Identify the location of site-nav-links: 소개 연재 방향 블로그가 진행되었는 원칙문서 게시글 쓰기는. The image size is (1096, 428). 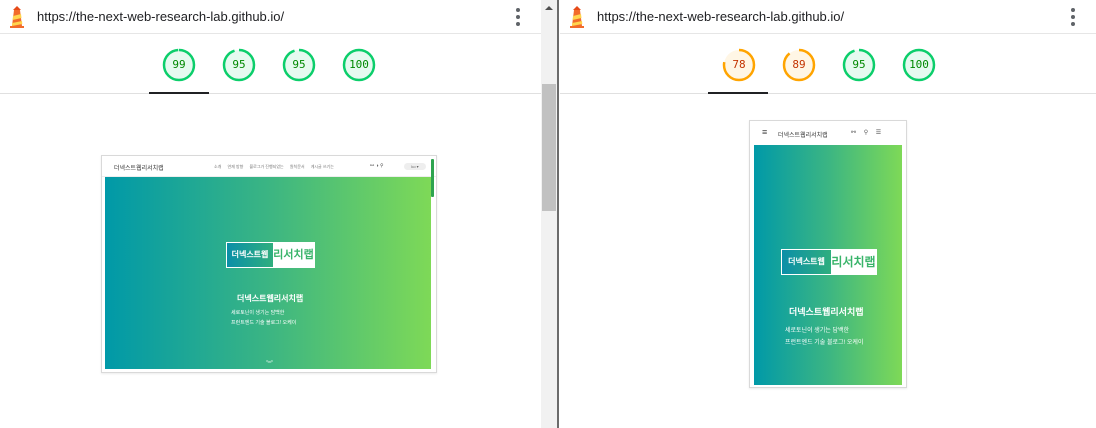
(276, 167).